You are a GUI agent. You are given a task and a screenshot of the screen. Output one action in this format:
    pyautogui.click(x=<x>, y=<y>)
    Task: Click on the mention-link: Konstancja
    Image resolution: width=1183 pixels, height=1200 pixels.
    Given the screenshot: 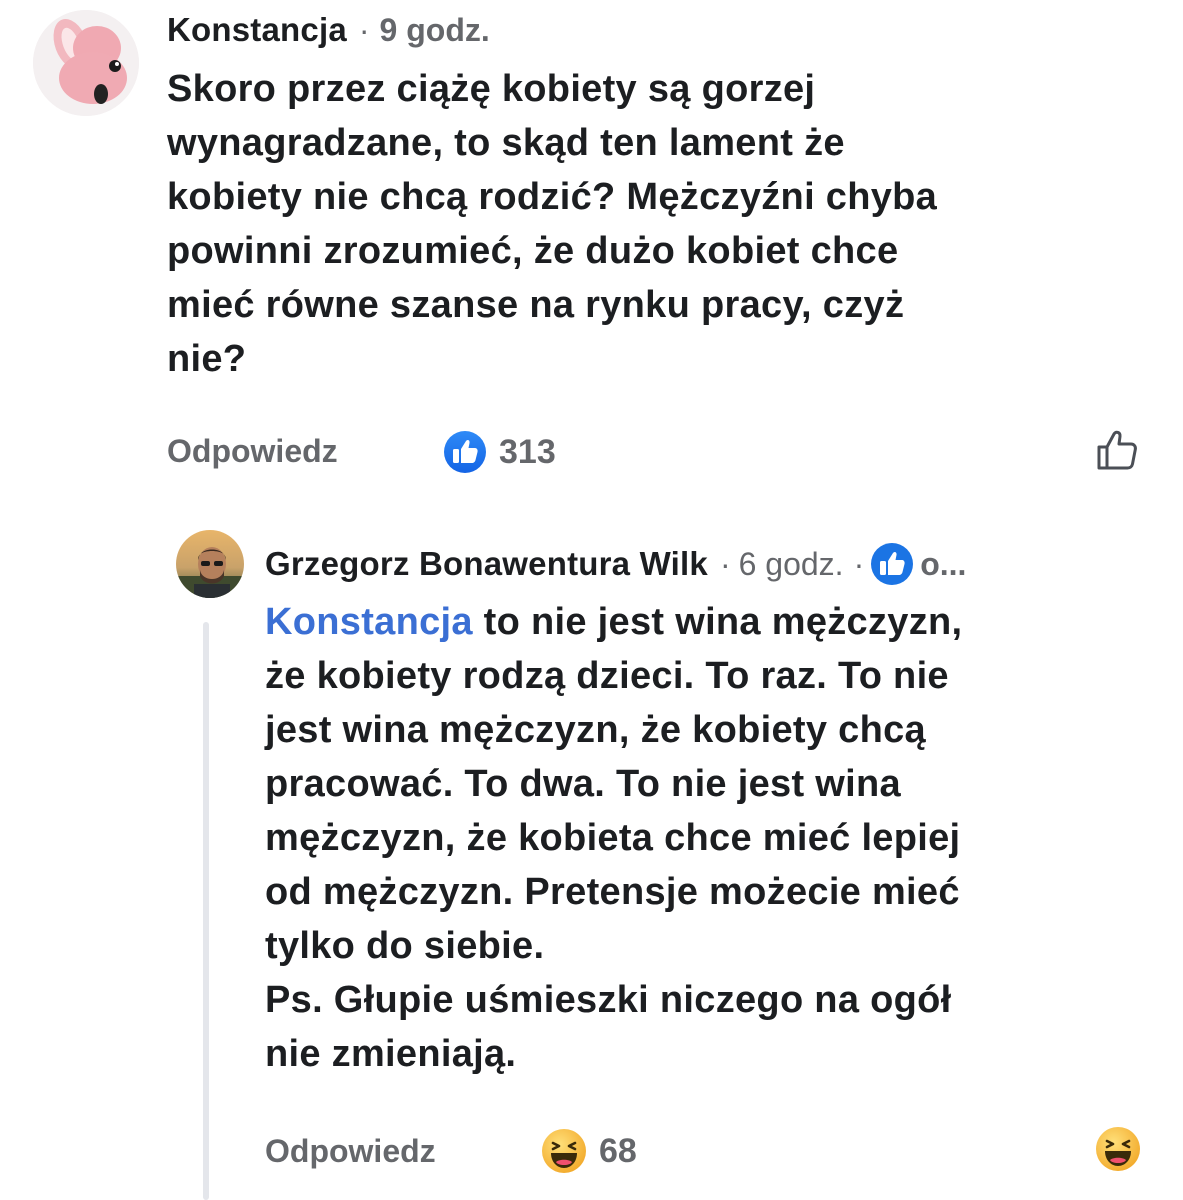 What is the action you would take?
    pyautogui.click(x=369, y=622)
    